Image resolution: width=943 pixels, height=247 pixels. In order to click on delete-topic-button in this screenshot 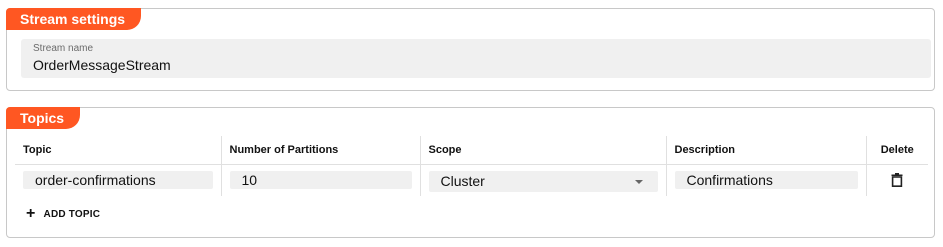, I will do `click(897, 181)`.